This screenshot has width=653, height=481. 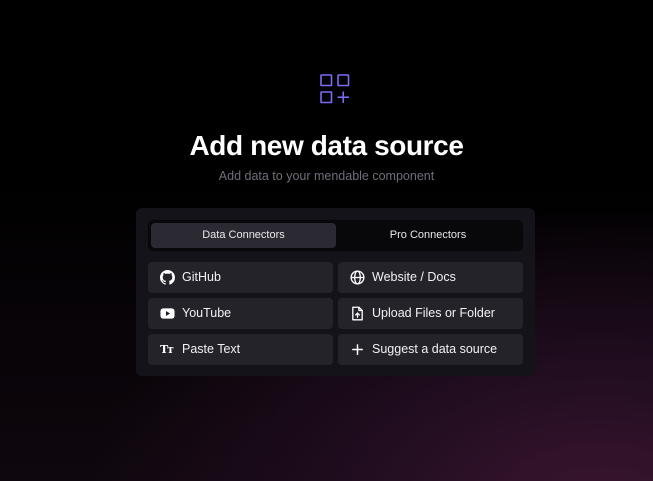 What do you see at coordinates (167, 313) in the screenshot?
I see `youtube-icon` at bounding box center [167, 313].